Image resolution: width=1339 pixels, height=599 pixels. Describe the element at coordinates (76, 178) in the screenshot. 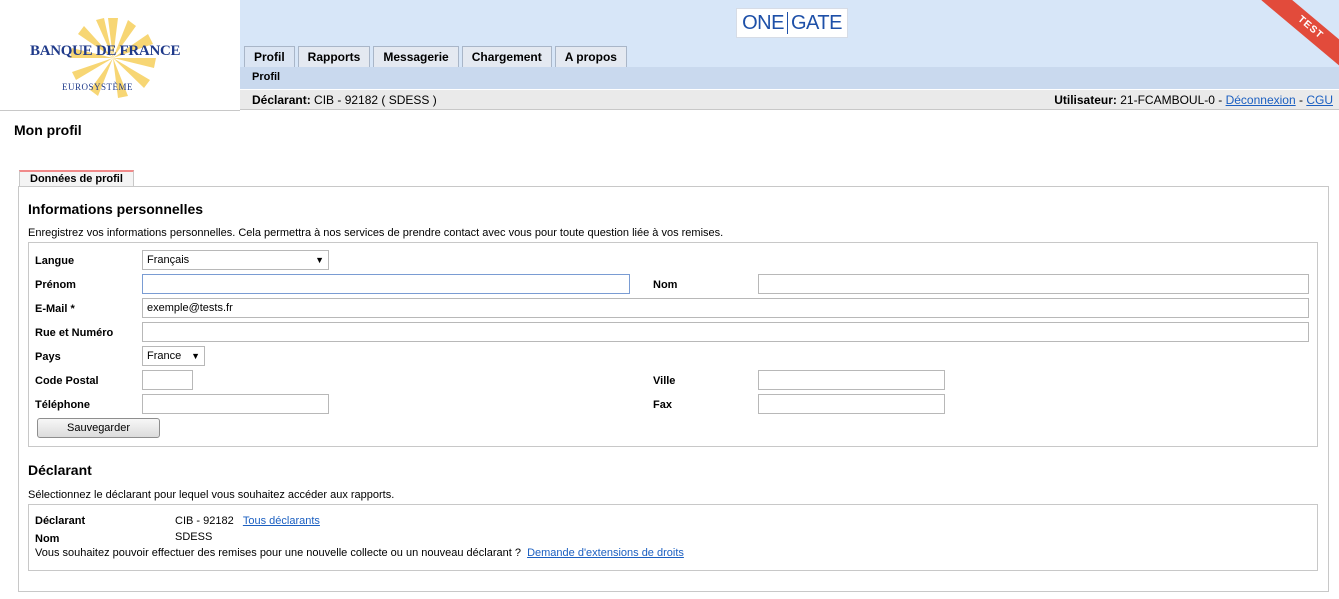

I see `tab-donnees-de-profil: Données de profil` at that location.